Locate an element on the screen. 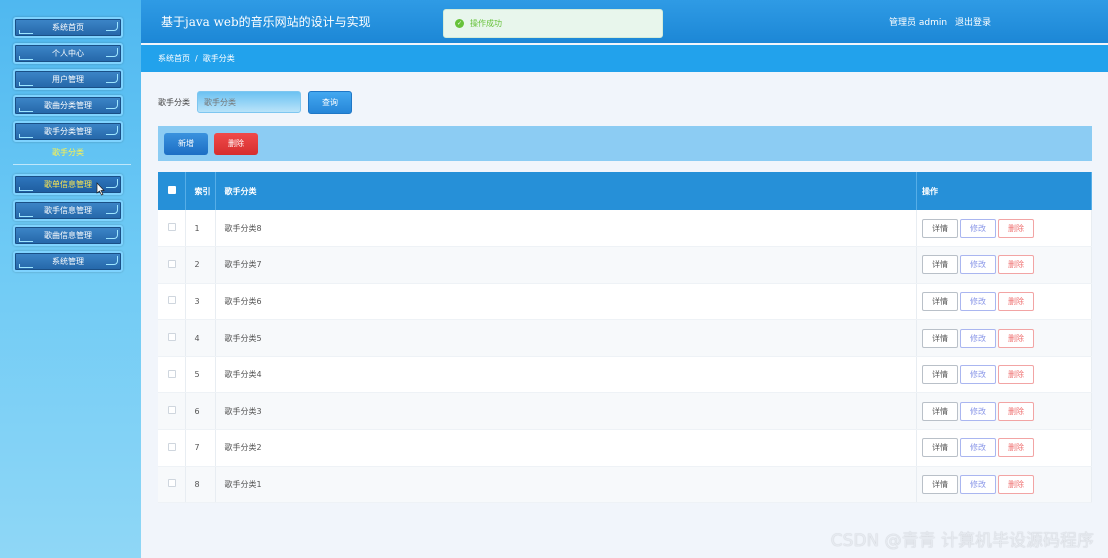 This screenshot has width=1108, height=558. sidebar-item-singer-category: 歌手分类管理 is located at coordinates (68, 131).